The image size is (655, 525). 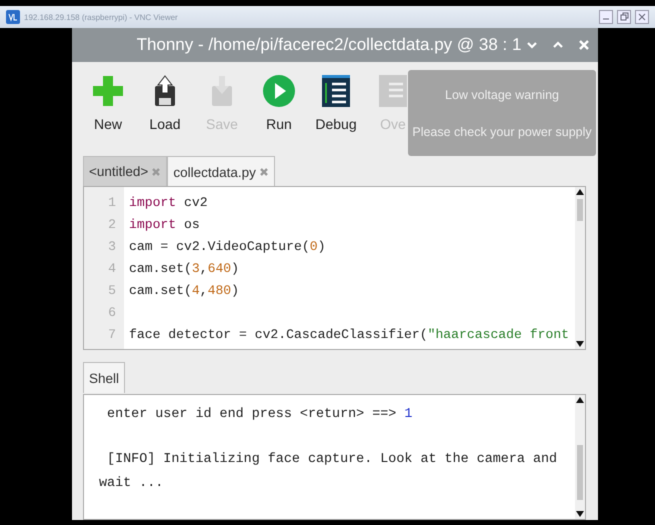 What do you see at coordinates (532, 45) in the screenshot?
I see `chevron-down-icon` at bounding box center [532, 45].